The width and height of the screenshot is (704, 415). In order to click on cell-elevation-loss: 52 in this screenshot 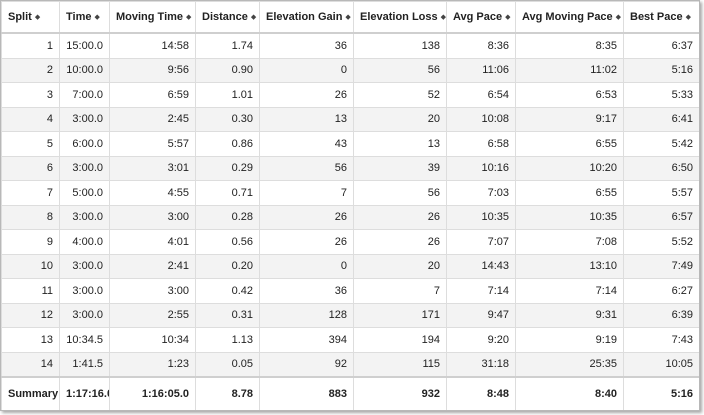, I will do `click(400, 95)`.